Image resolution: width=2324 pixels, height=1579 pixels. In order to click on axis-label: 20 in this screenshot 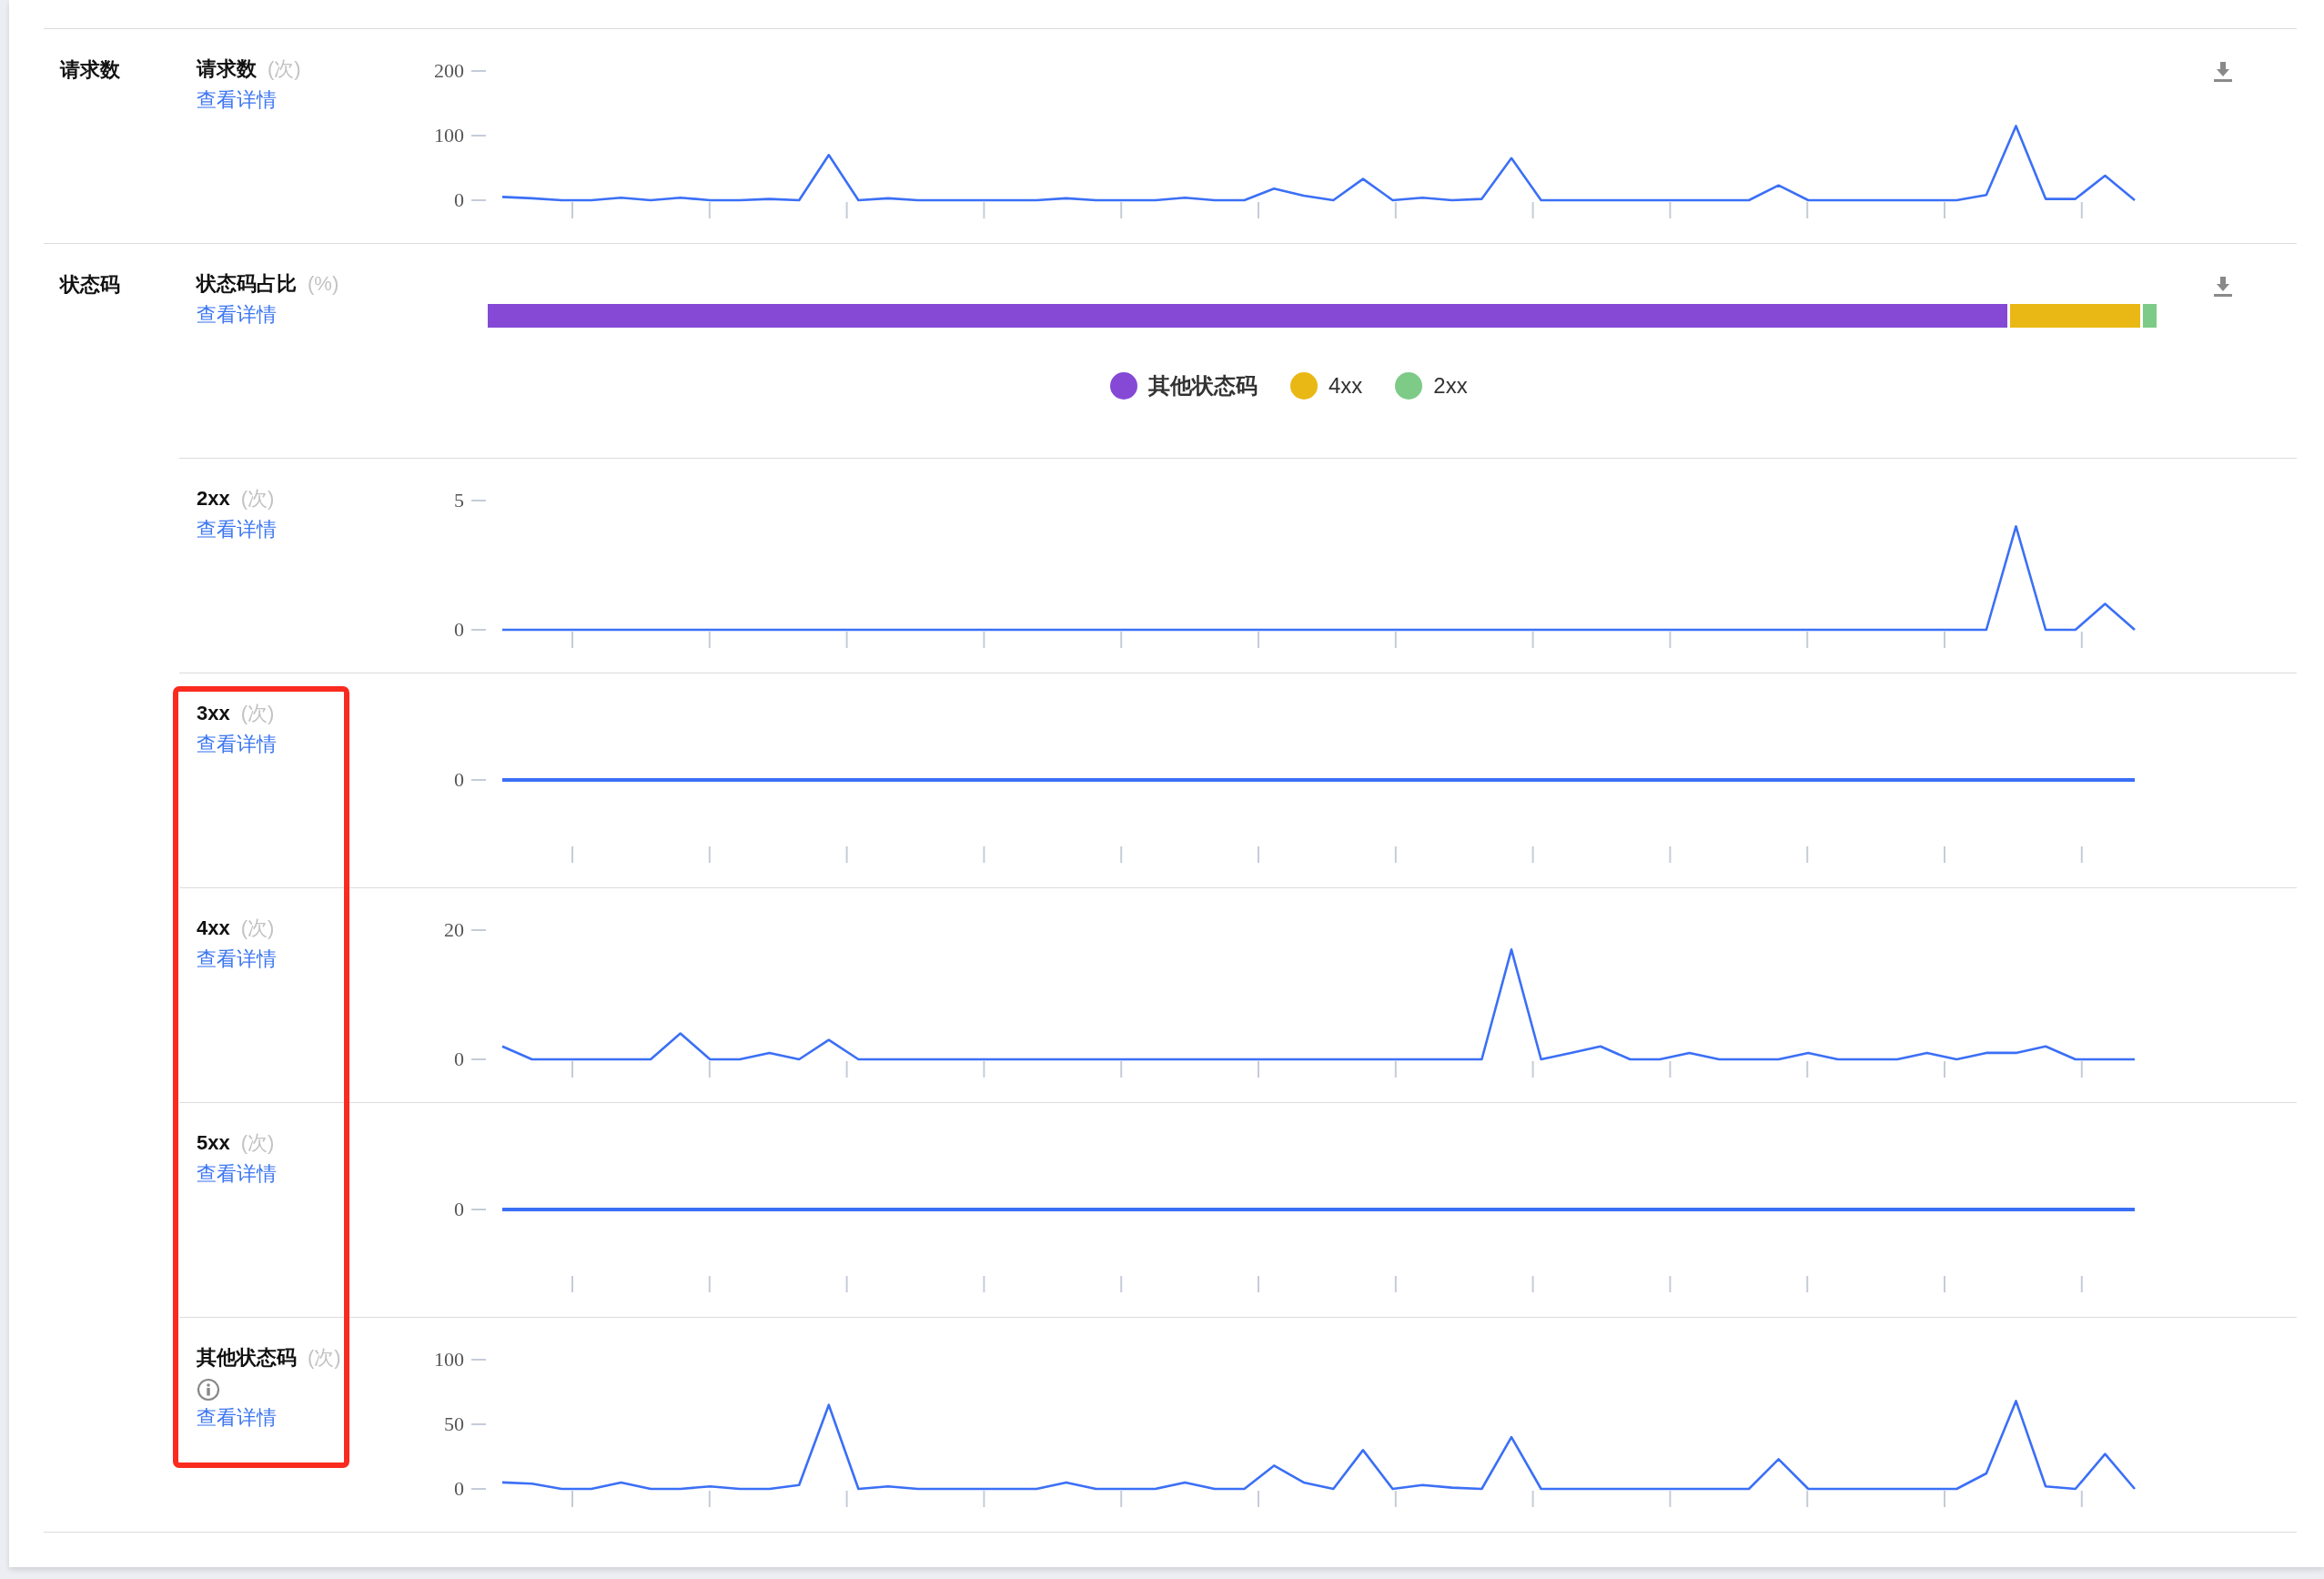, I will do `click(454, 929)`.